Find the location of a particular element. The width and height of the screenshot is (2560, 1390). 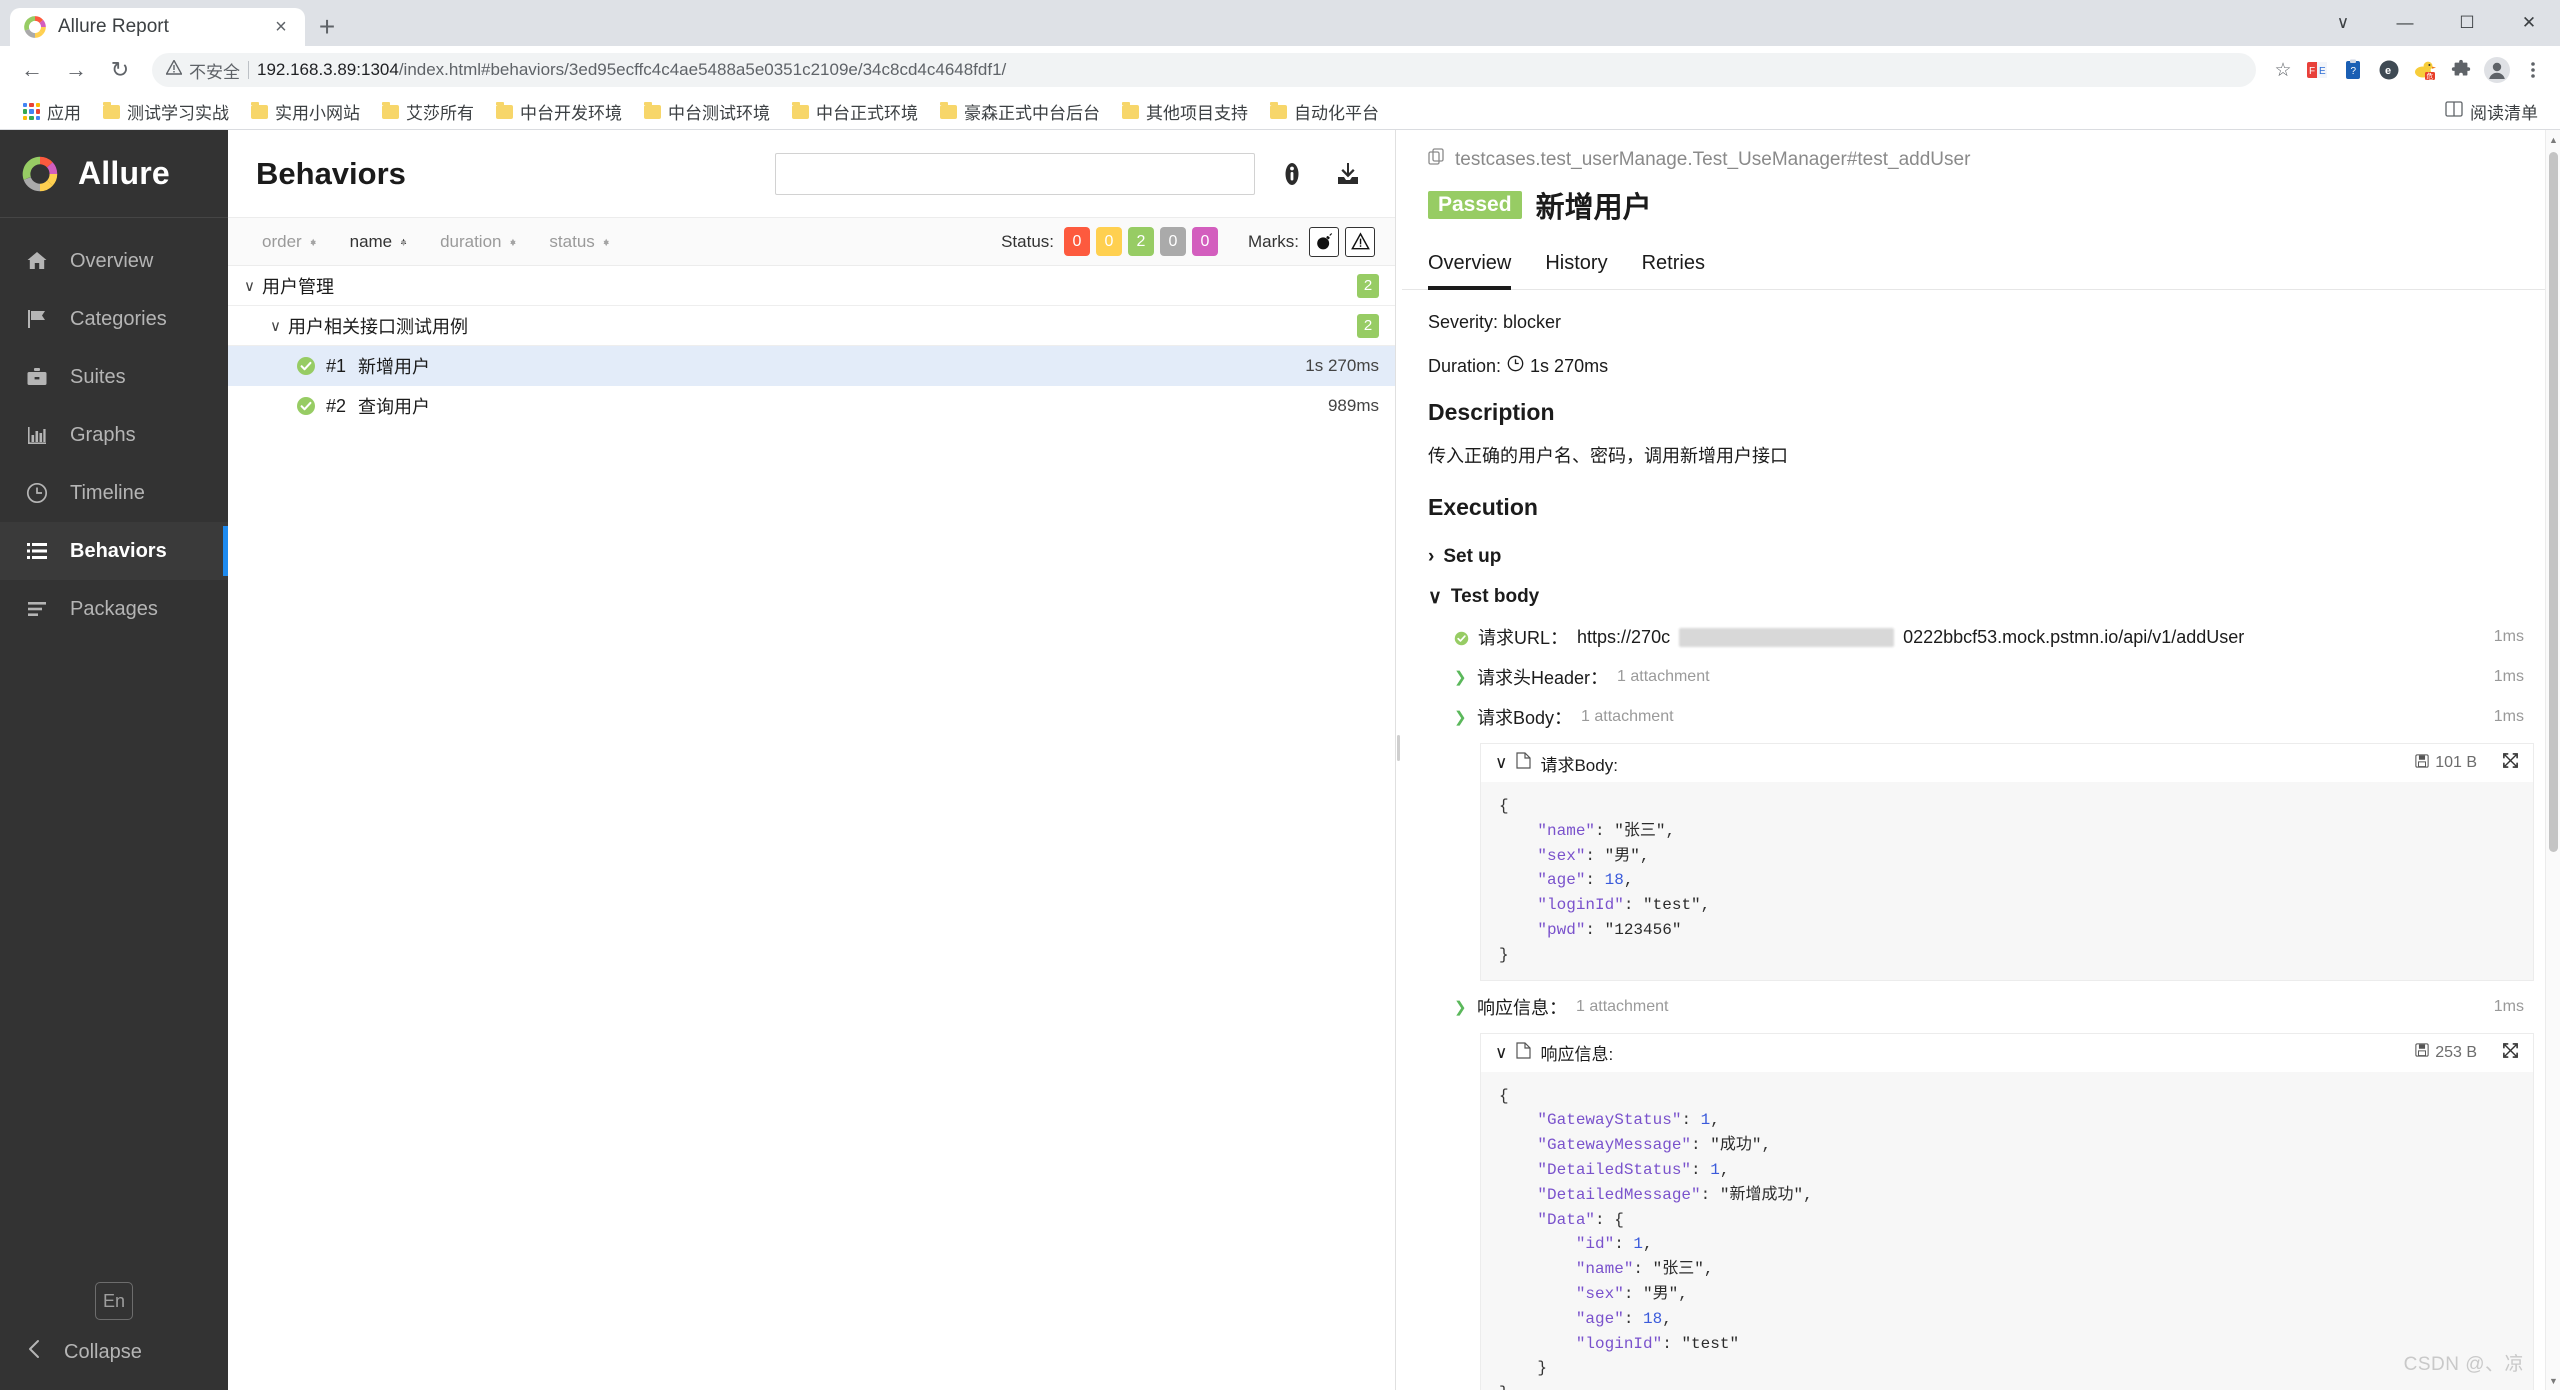

bookmark-label: 实用小网站 is located at coordinates (317, 113).